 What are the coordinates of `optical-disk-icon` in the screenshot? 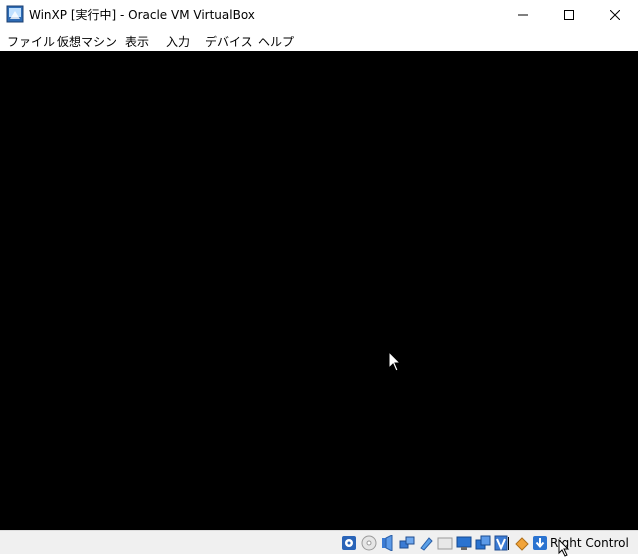 It's located at (369, 543).